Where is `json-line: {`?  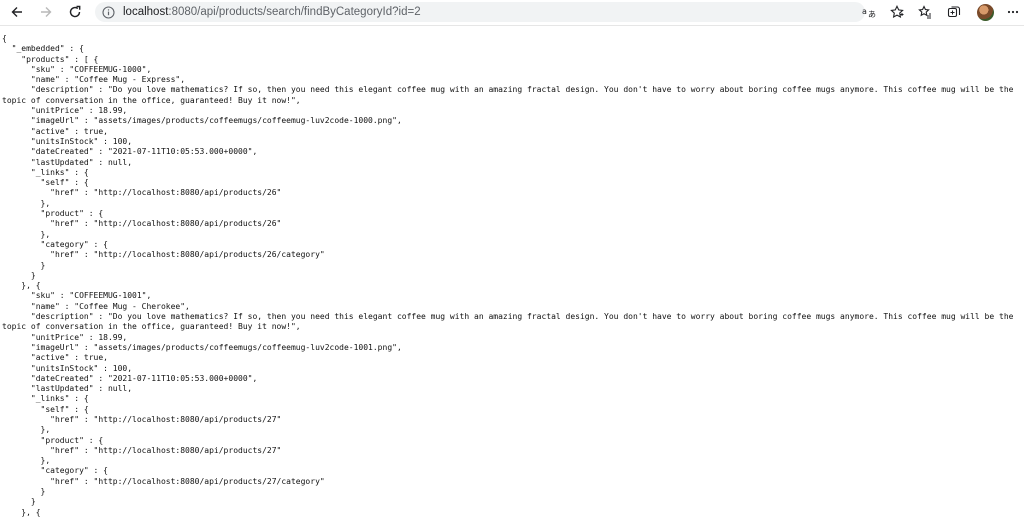
json-line: { is located at coordinates (4, 38).